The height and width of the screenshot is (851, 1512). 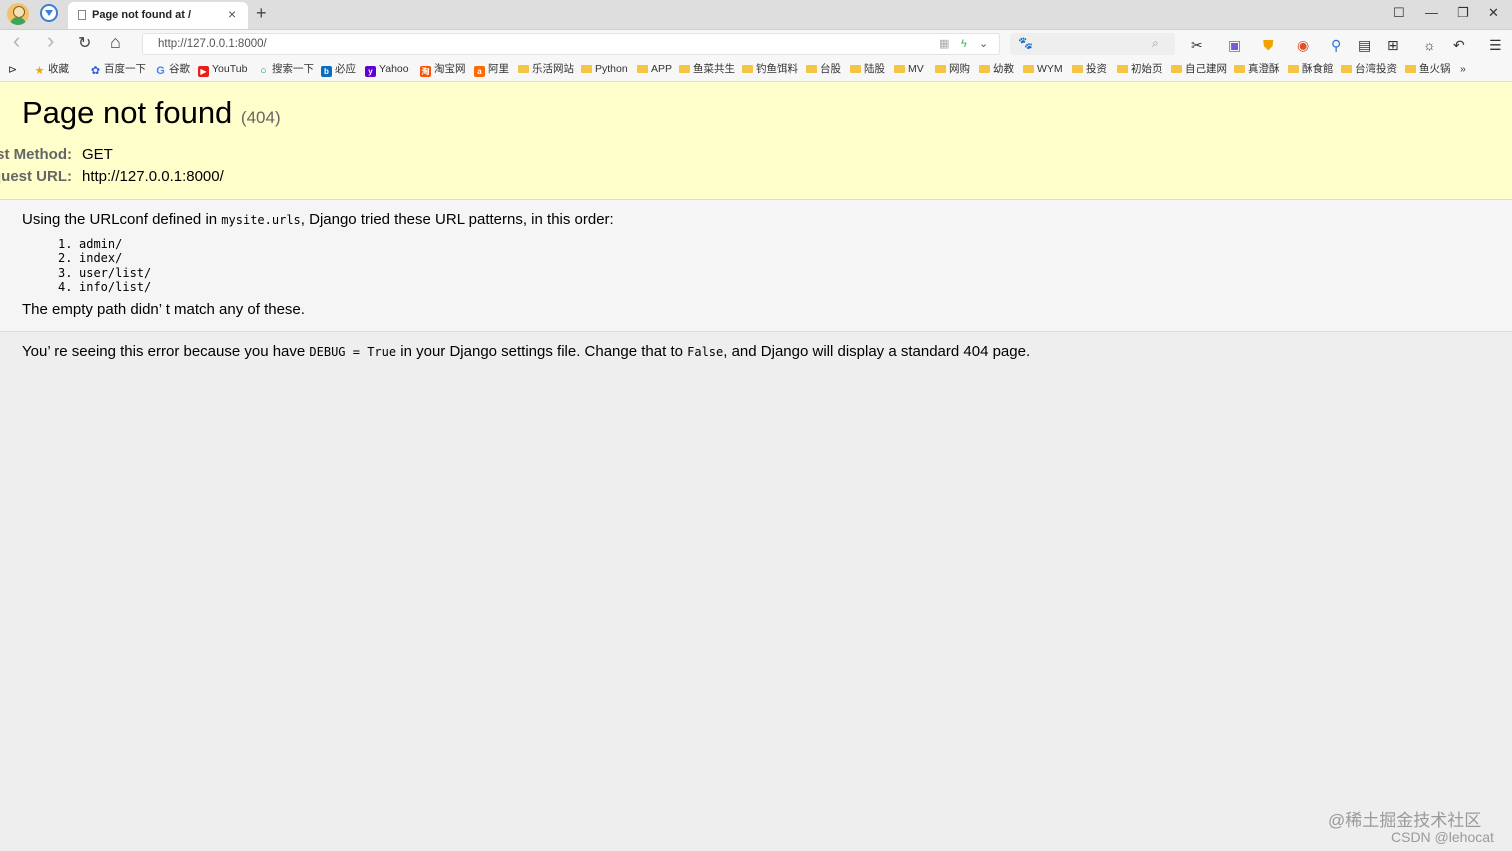 I want to click on bookmark-item: 台湾投资, so click(x=1369, y=69).